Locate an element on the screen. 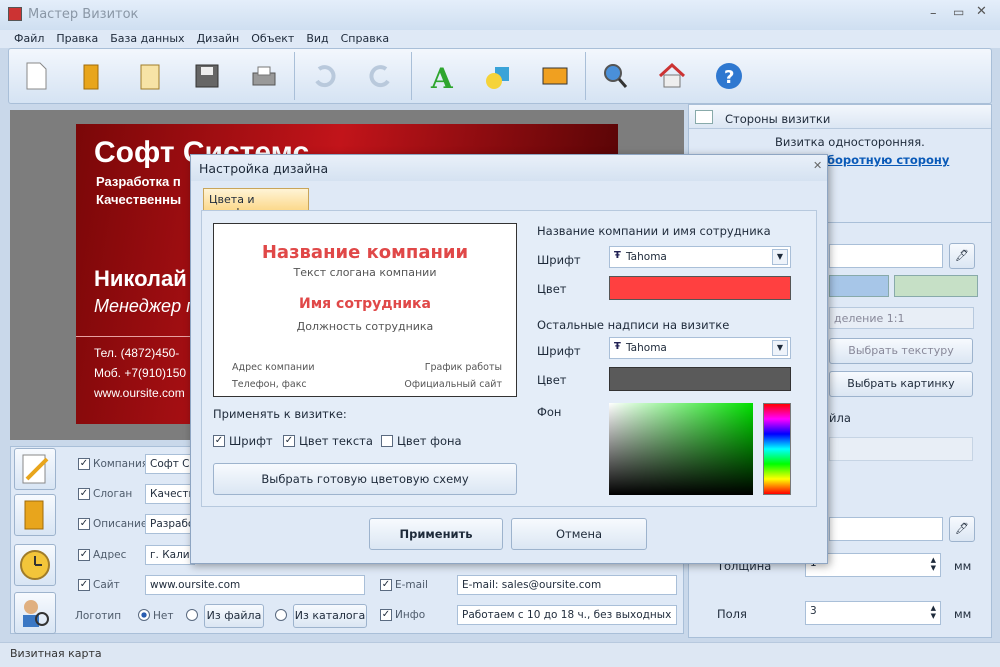  dialog-close-icon: ✕ is located at coordinates (817, 165).